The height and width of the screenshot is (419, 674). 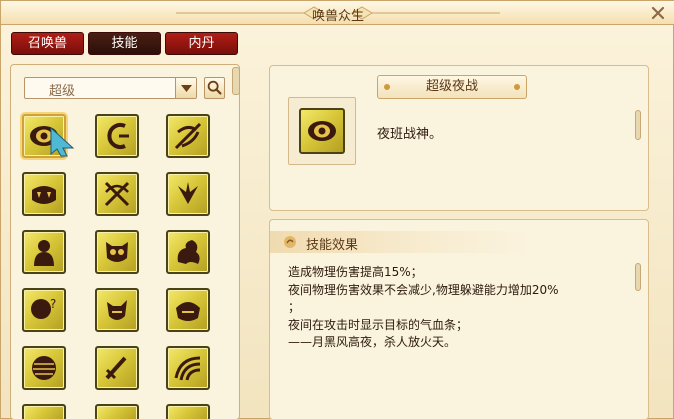 I want to click on skill-icon-frame, so click(x=322, y=131).